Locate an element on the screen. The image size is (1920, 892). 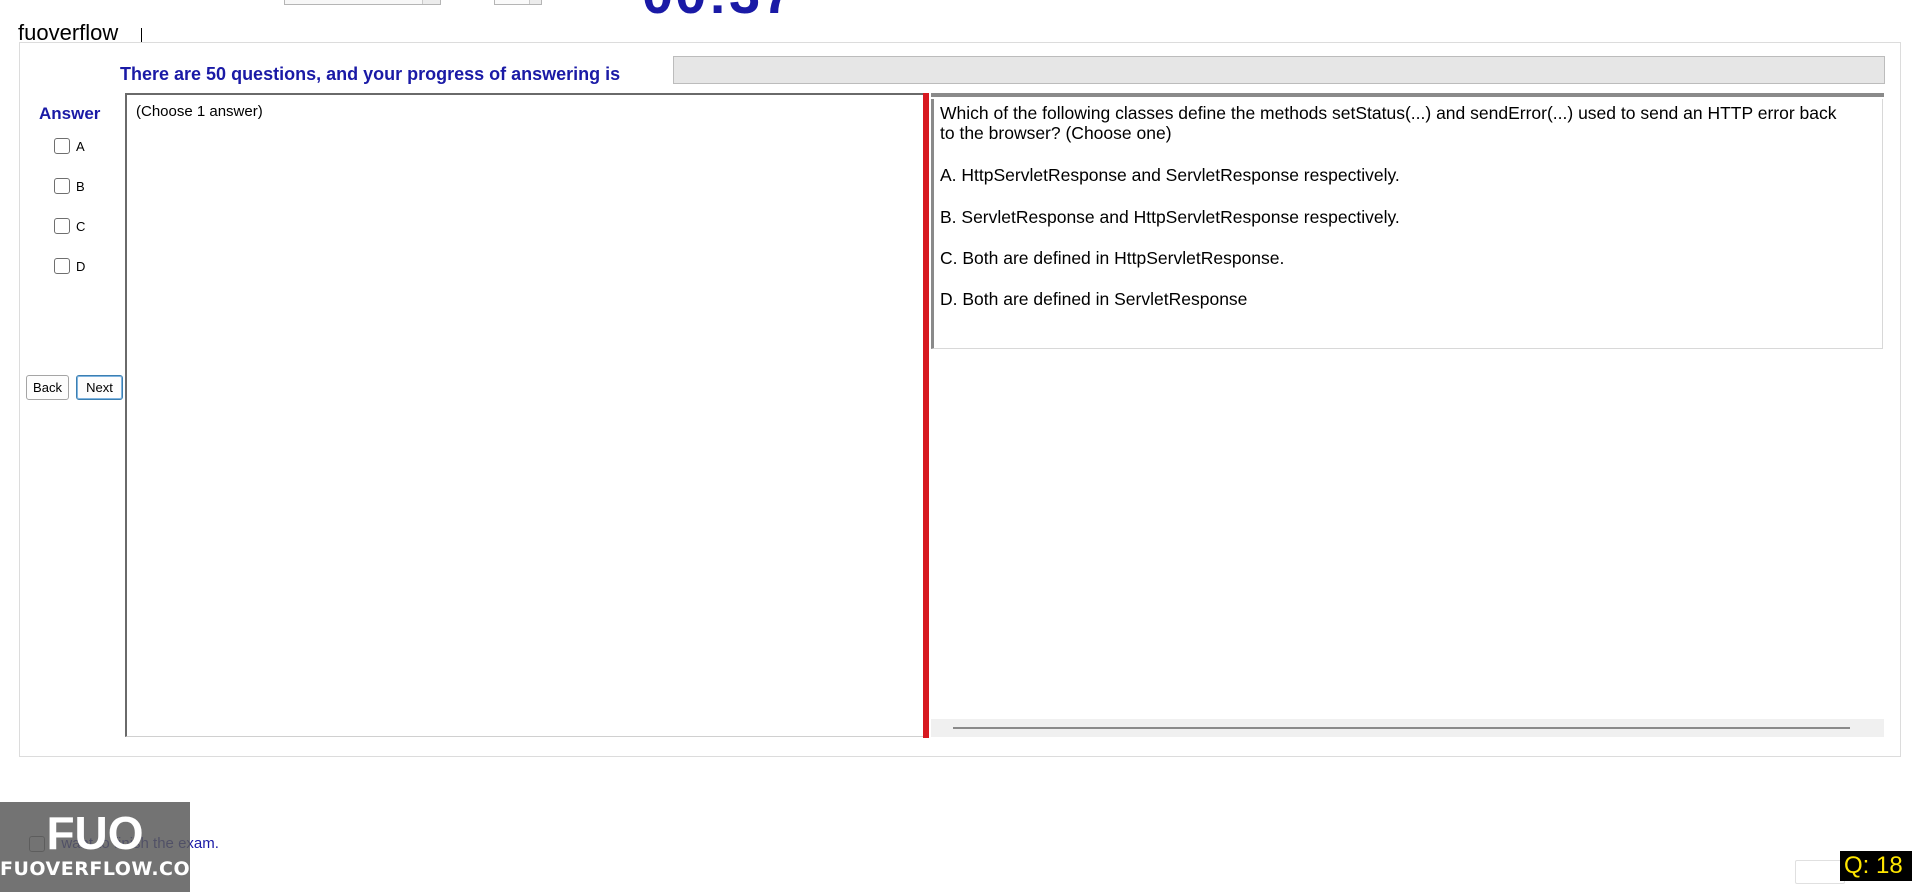
next-button: Next is located at coordinates (99, 387).